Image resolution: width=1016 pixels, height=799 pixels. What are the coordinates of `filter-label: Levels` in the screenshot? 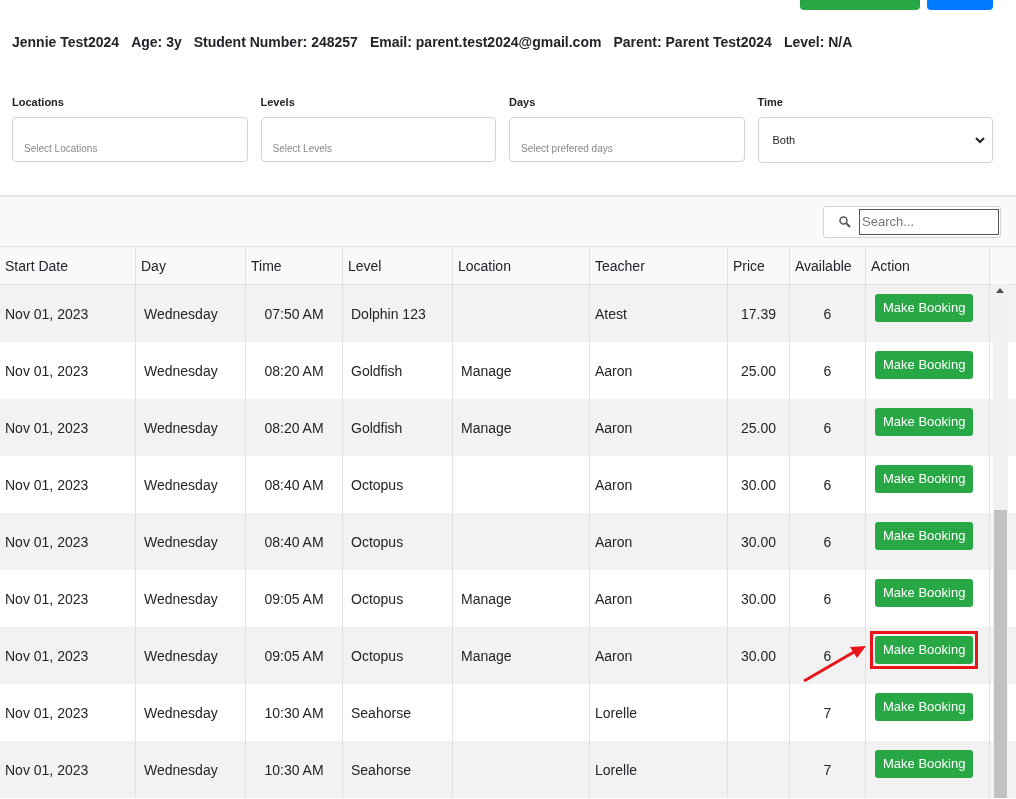 It's located at (277, 102).